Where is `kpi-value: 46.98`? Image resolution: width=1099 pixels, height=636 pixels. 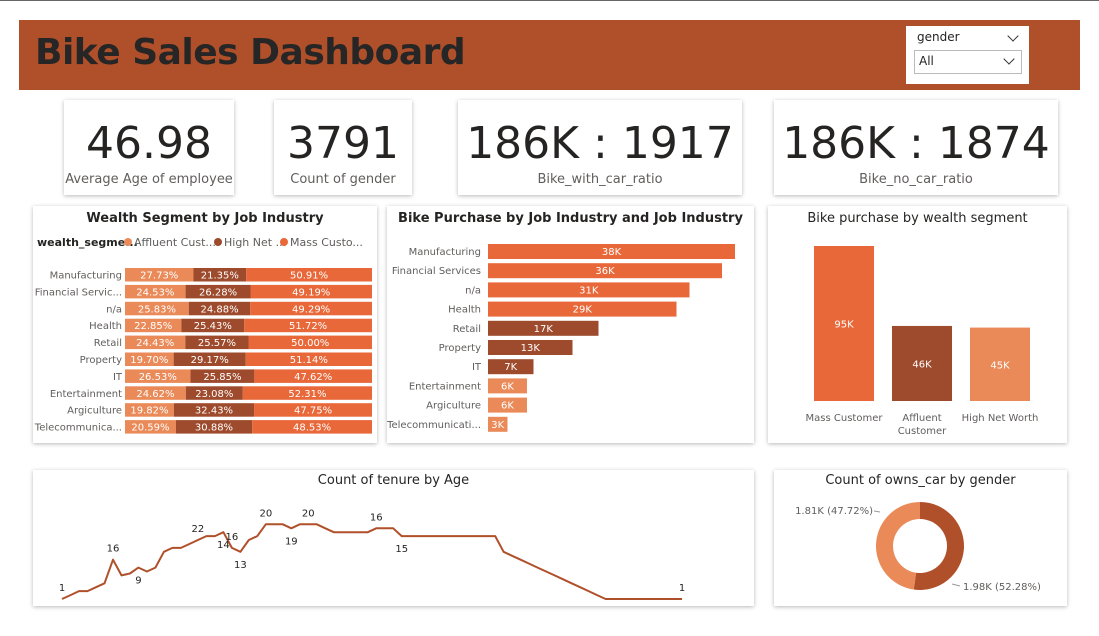 kpi-value: 46.98 is located at coordinates (149, 143).